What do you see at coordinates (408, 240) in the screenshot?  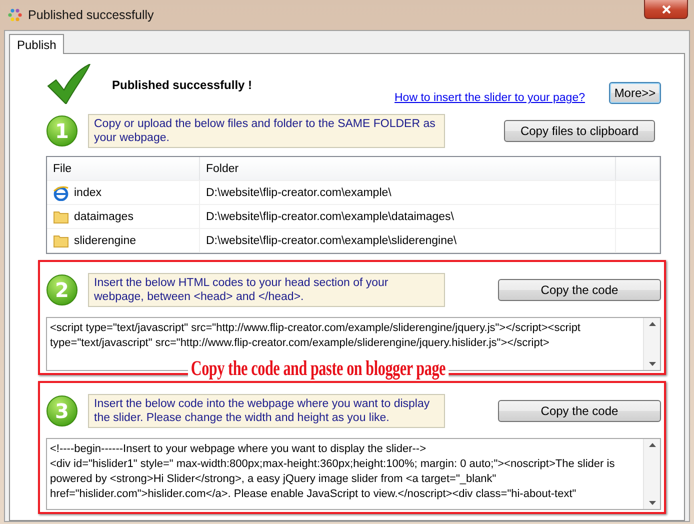 I see `folder-cell: D:\website\flip-creator.com\example\sliderengine\` at bounding box center [408, 240].